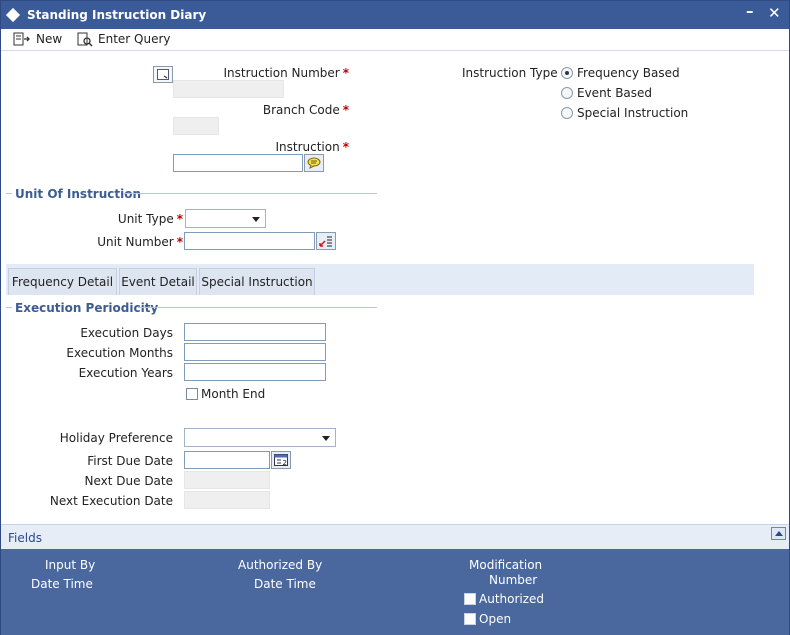 The height and width of the screenshot is (635, 790). I want to click on unit-of-instruction-title: Unit Of Instruction, so click(78, 194).